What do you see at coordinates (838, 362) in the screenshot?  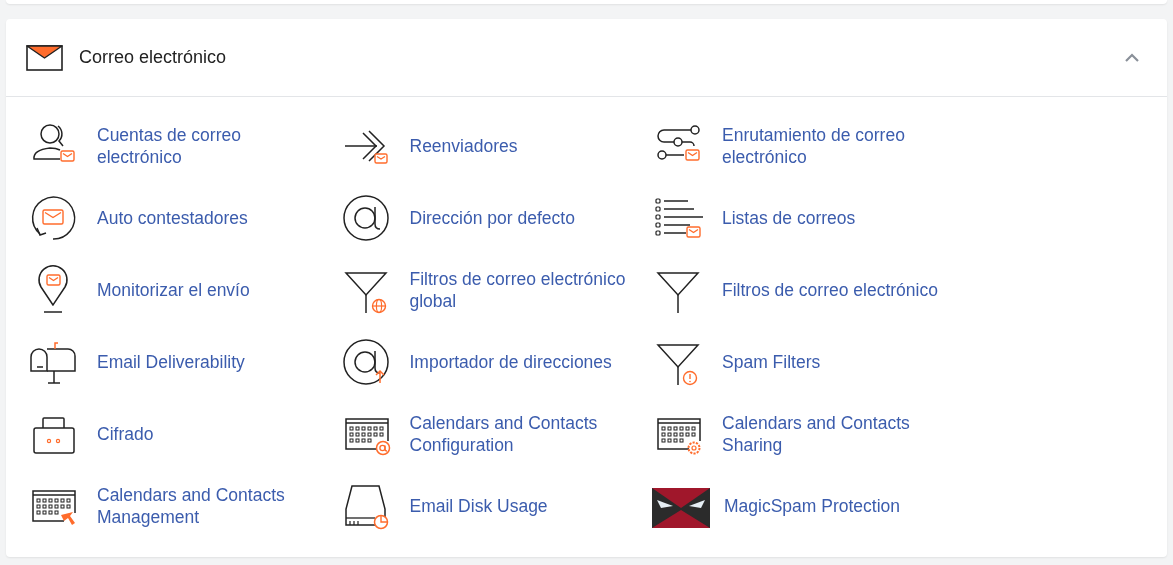 I see `tool-link: Spam Filters` at bounding box center [838, 362].